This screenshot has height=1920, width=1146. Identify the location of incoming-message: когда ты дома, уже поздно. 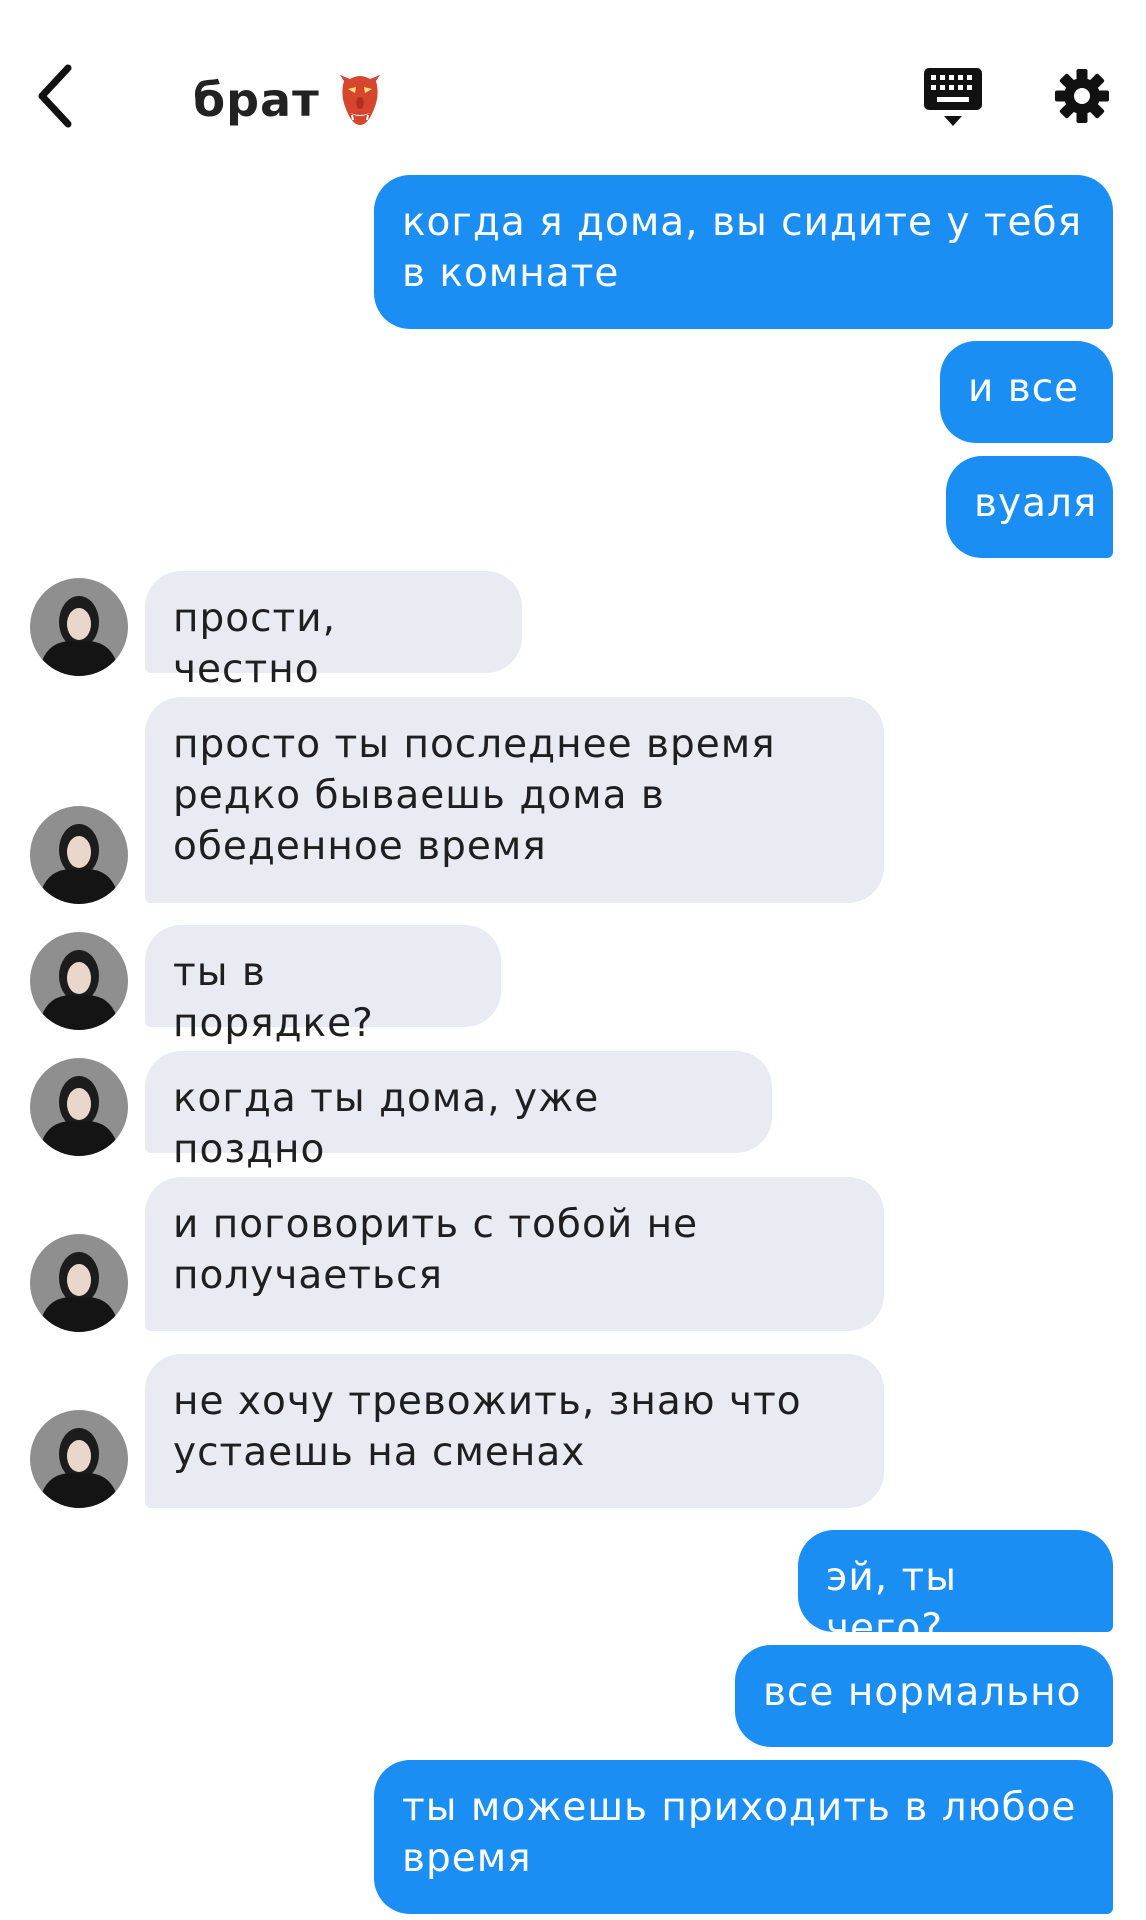
(458, 1111).